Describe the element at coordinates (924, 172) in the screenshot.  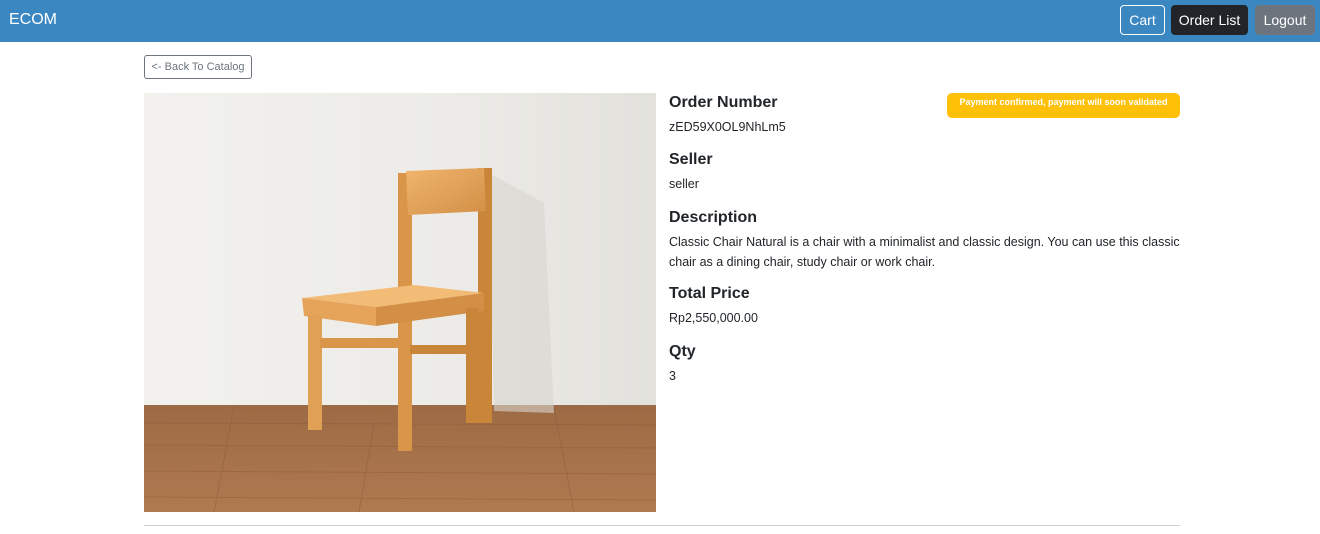
I see `seller-section: Seller seller` at that location.